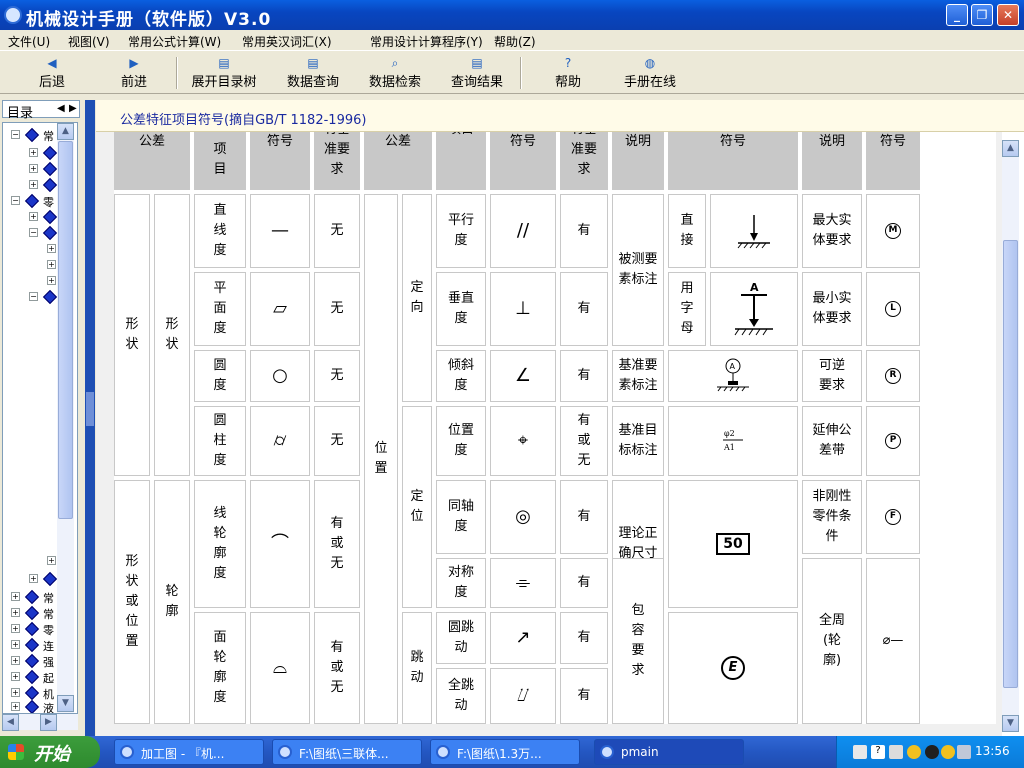 This screenshot has height=768, width=1024. Describe the element at coordinates (220, 309) in the screenshot. I see `item-cell: 平面度` at that location.